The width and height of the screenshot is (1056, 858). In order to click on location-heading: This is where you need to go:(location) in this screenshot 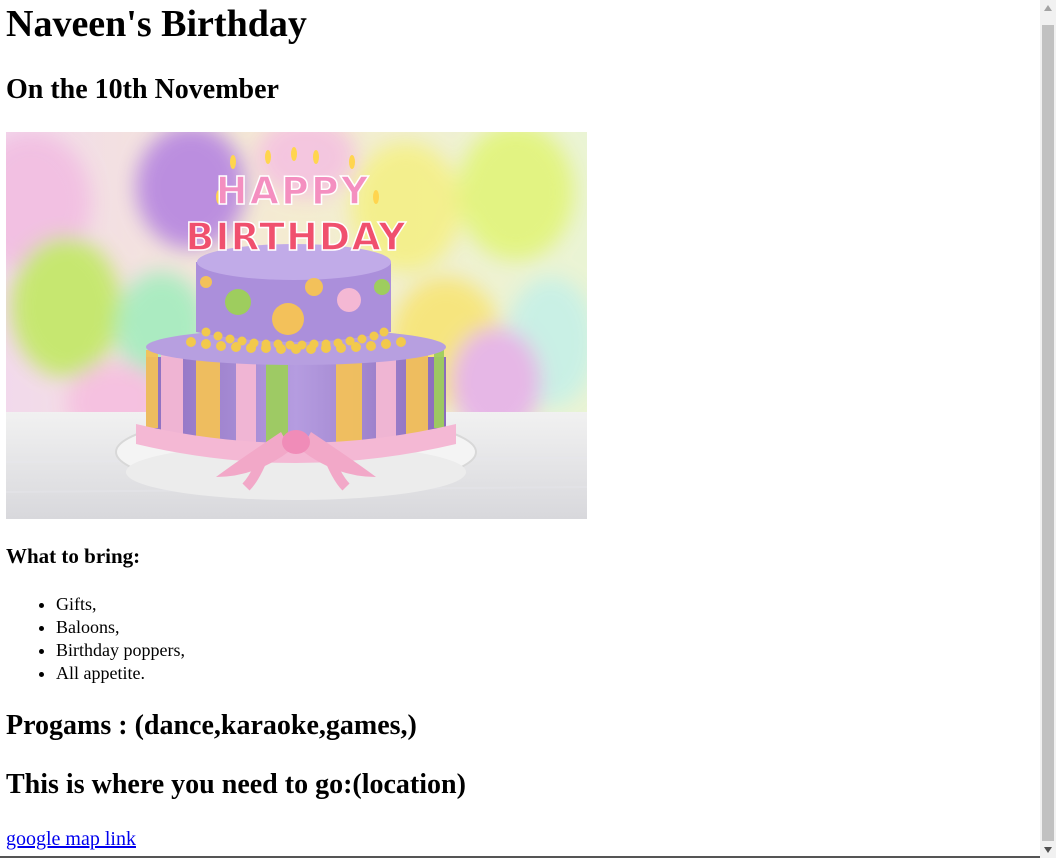, I will do `click(236, 784)`.